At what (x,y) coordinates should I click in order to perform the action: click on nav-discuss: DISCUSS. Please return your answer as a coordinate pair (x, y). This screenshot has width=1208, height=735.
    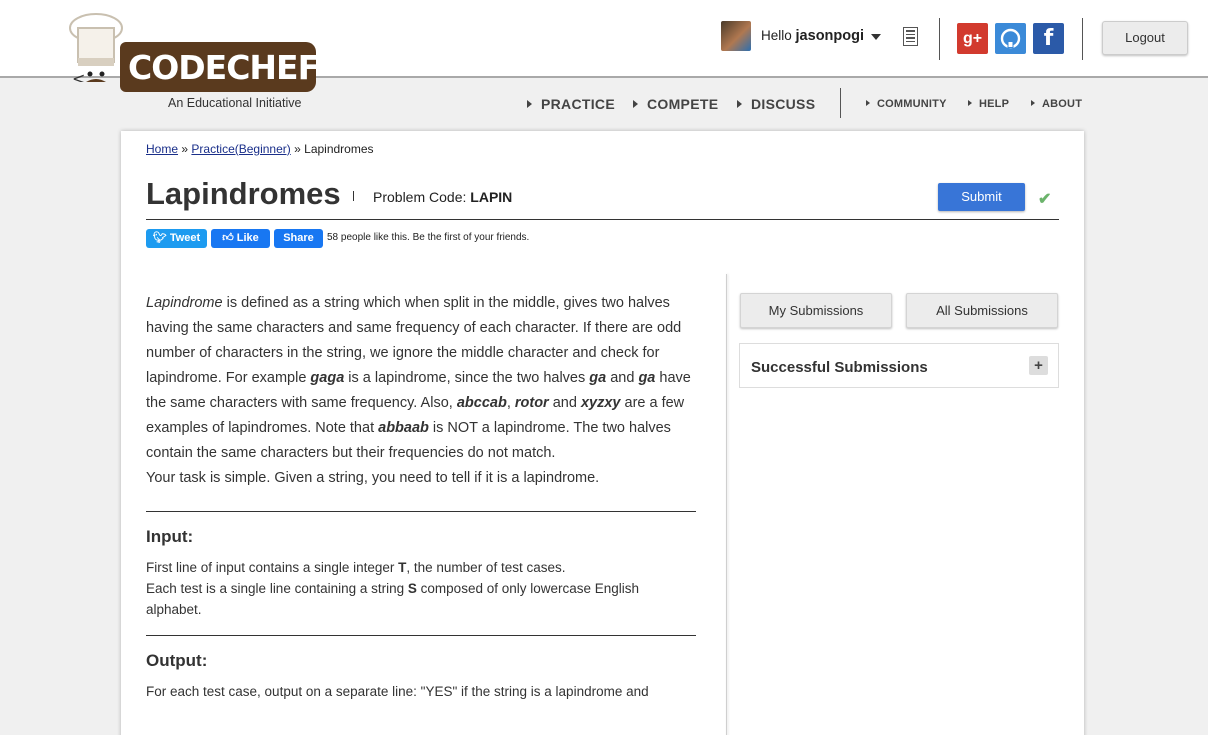
    Looking at the image, I should click on (776, 104).